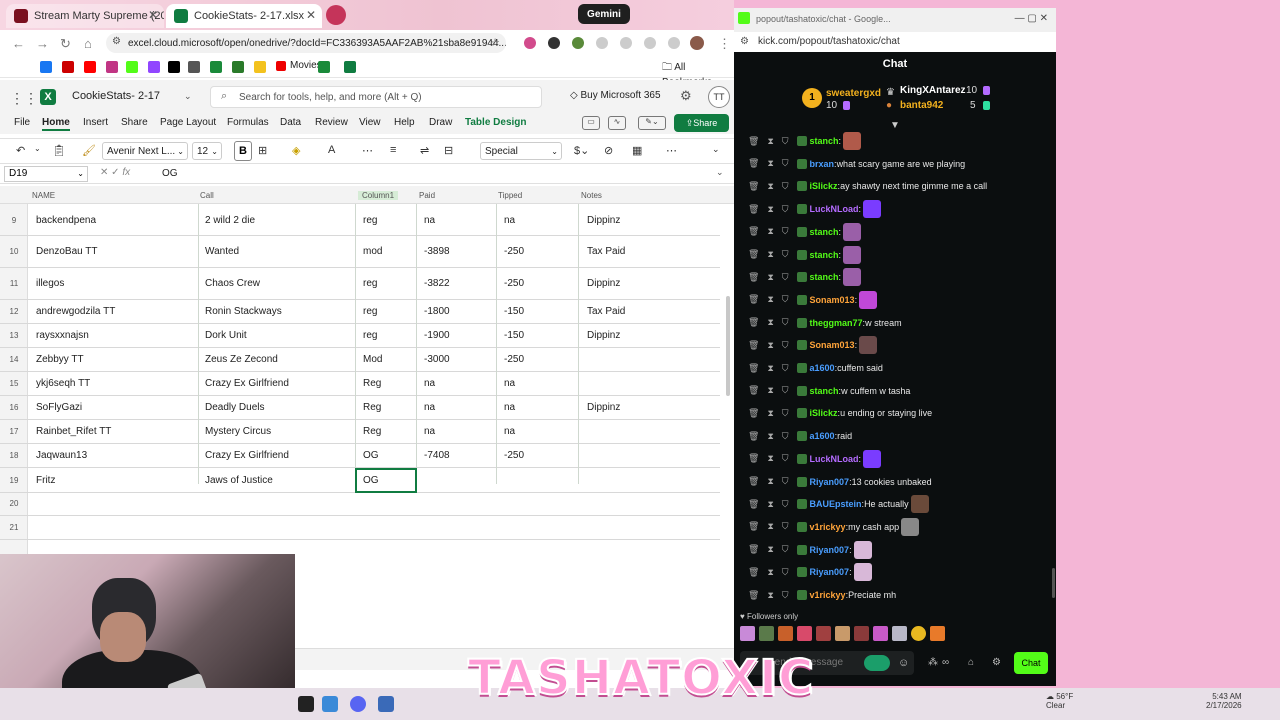  Describe the element at coordinates (427, 195) in the screenshot. I see `column-header: Paid` at that location.